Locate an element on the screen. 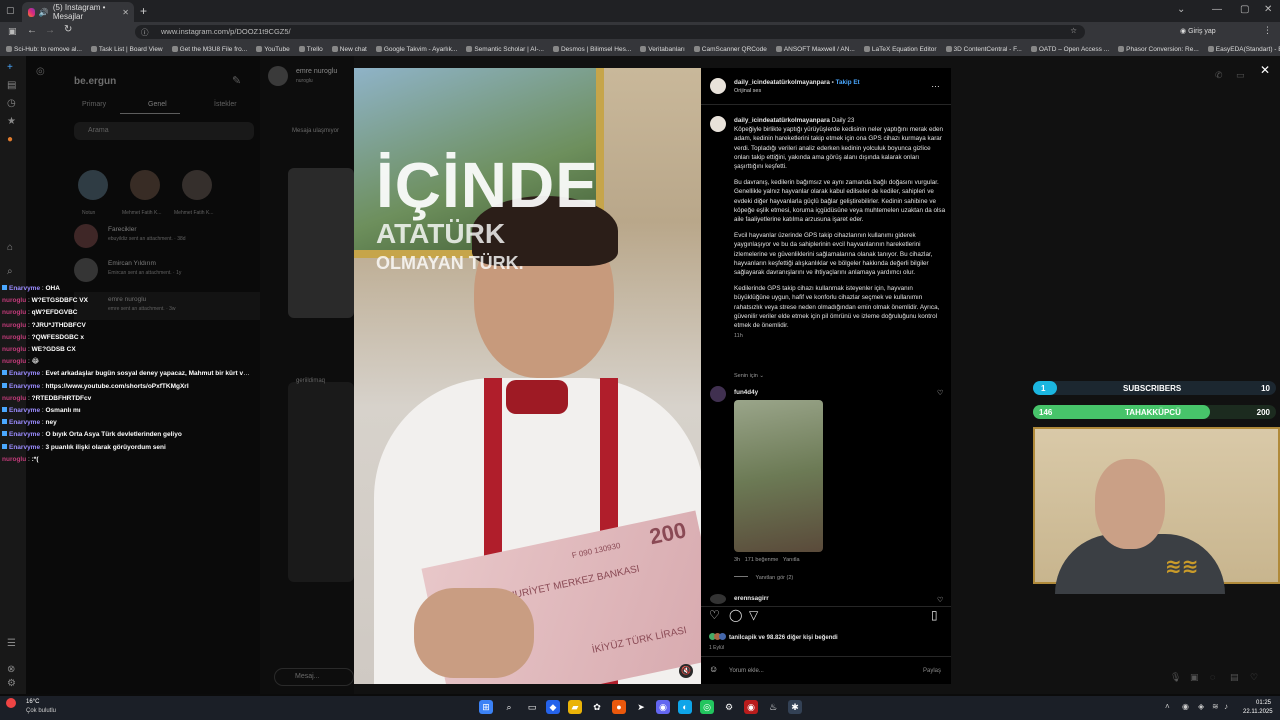 The height and width of the screenshot is (720, 1280). video-call-icon: ▭ is located at coordinates (1240, 75).